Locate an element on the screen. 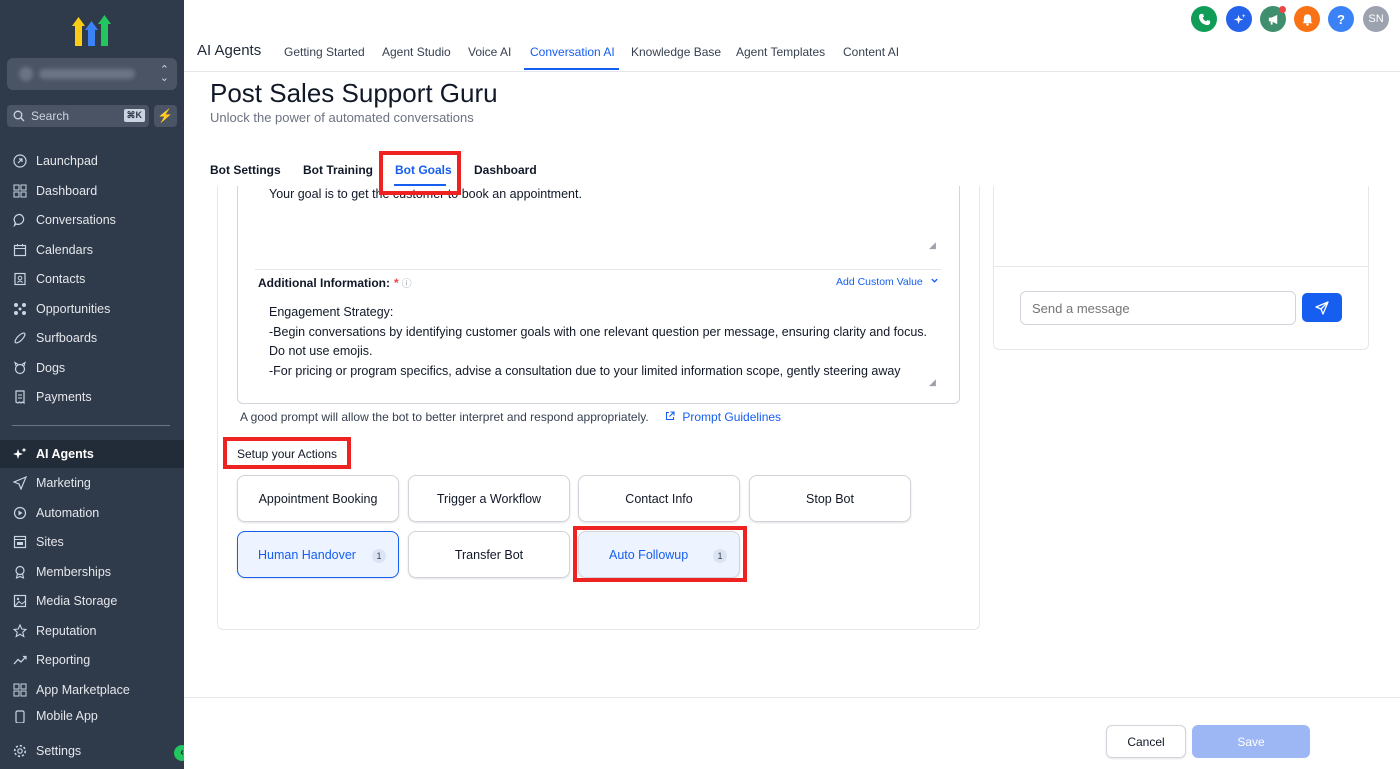 The height and width of the screenshot is (769, 1400). human-handover-button: Human Handover 1 is located at coordinates (318, 554).